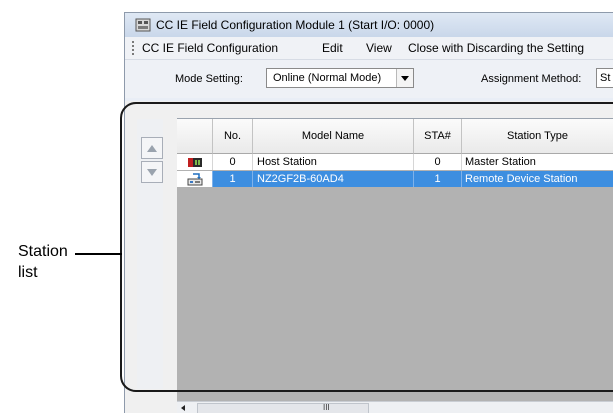 The height and width of the screenshot is (413, 613). What do you see at coordinates (98, 254) in the screenshot?
I see `callout-line` at bounding box center [98, 254].